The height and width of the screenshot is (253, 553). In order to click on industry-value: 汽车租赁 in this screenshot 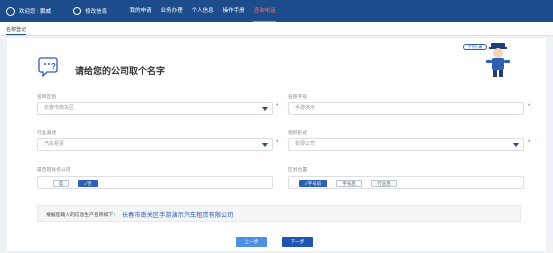, I will do `click(54, 144)`.